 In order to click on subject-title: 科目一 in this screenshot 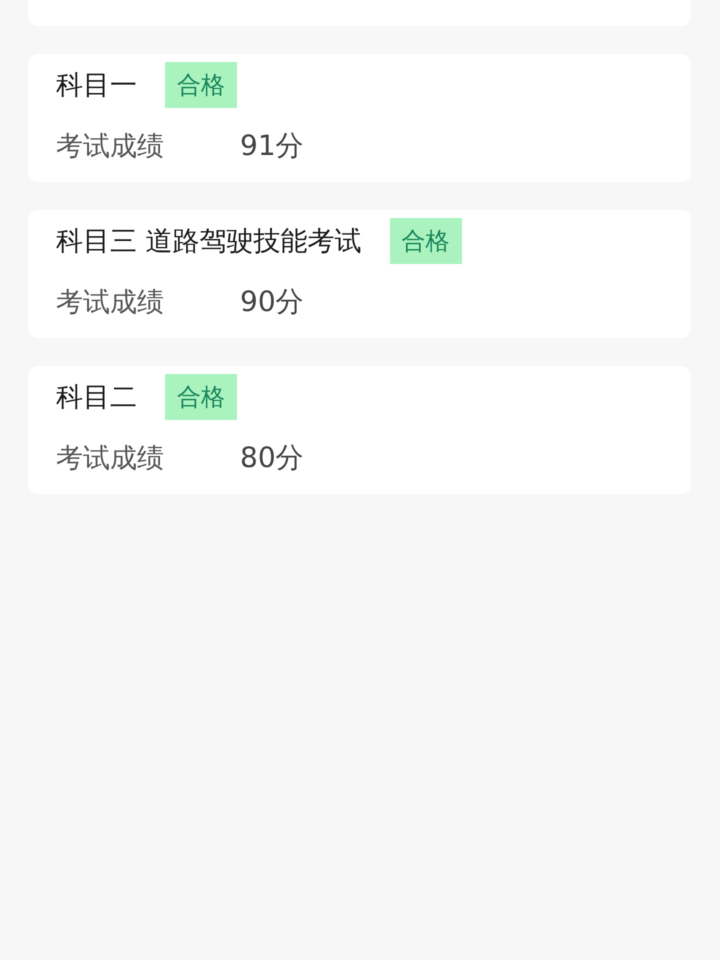, I will do `click(96, 86)`.